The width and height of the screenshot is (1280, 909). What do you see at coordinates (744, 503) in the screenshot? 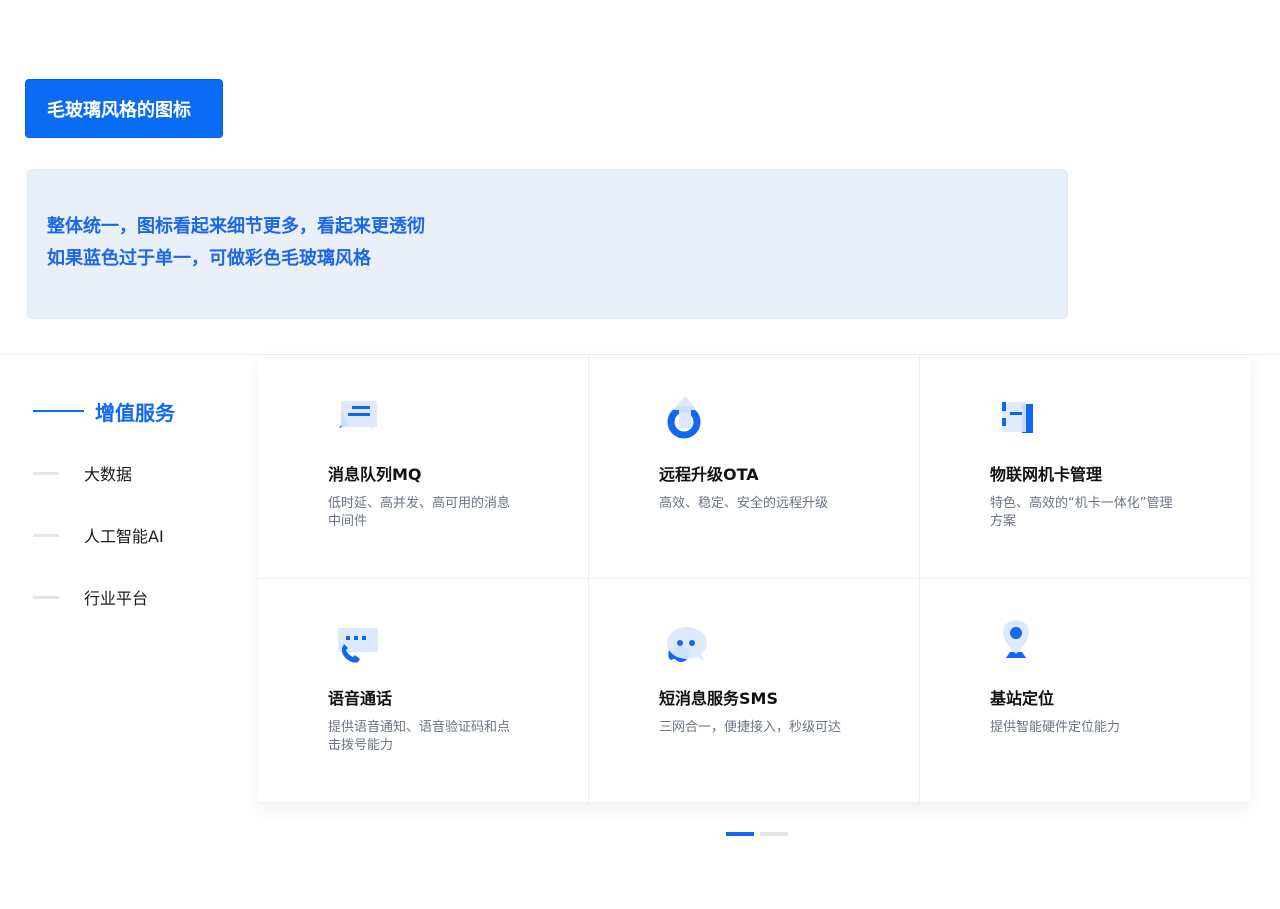
I see `service-description: 高效、稳定、安全的远程升级` at bounding box center [744, 503].